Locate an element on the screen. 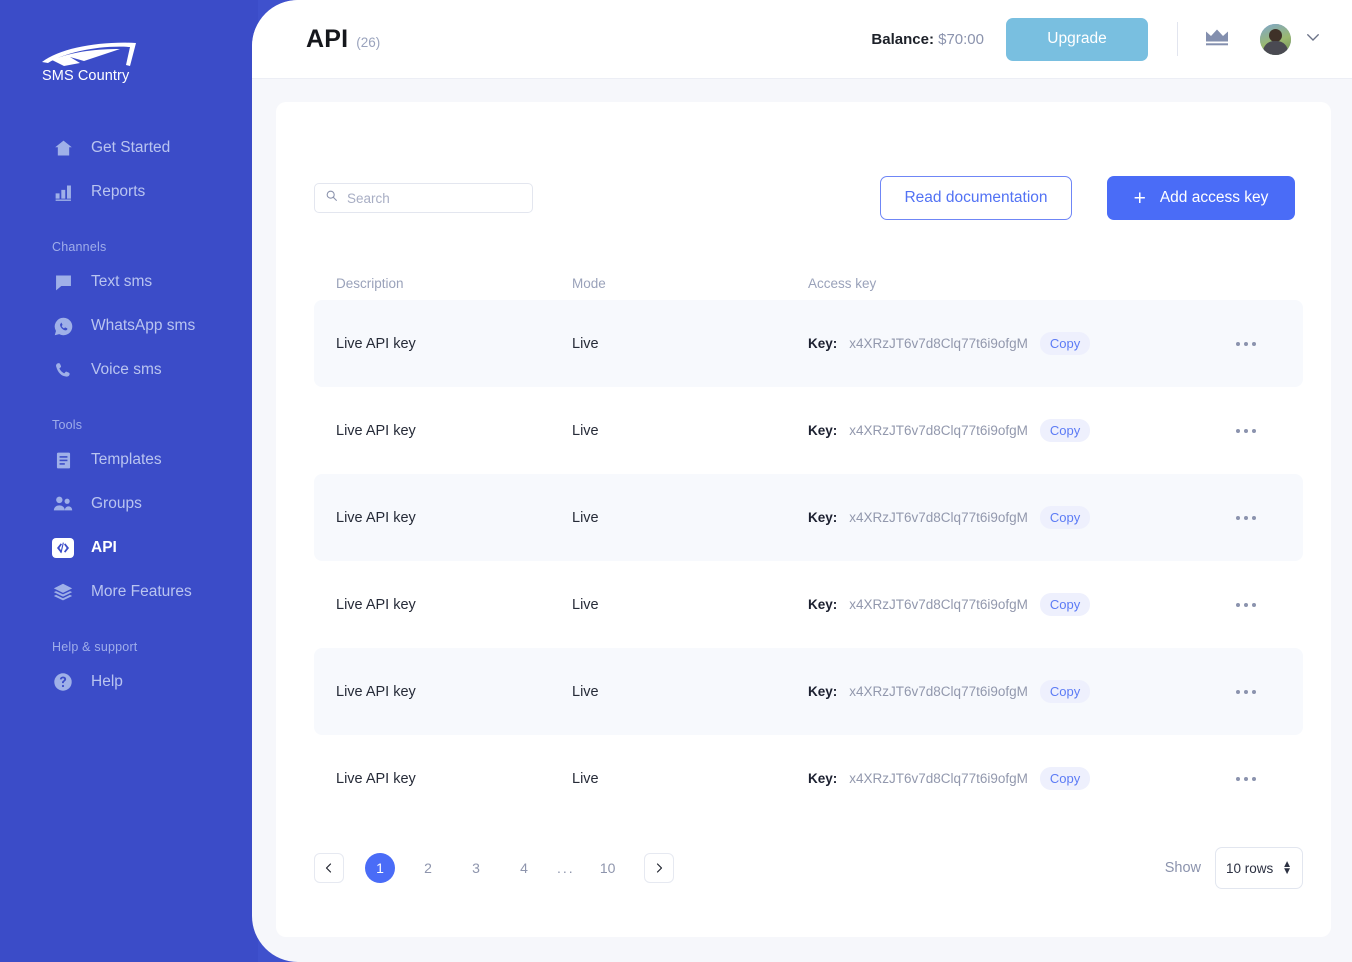 Image resolution: width=1352 pixels, height=962 pixels. sidebar-item-more-features: More Features is located at coordinates (122, 592).